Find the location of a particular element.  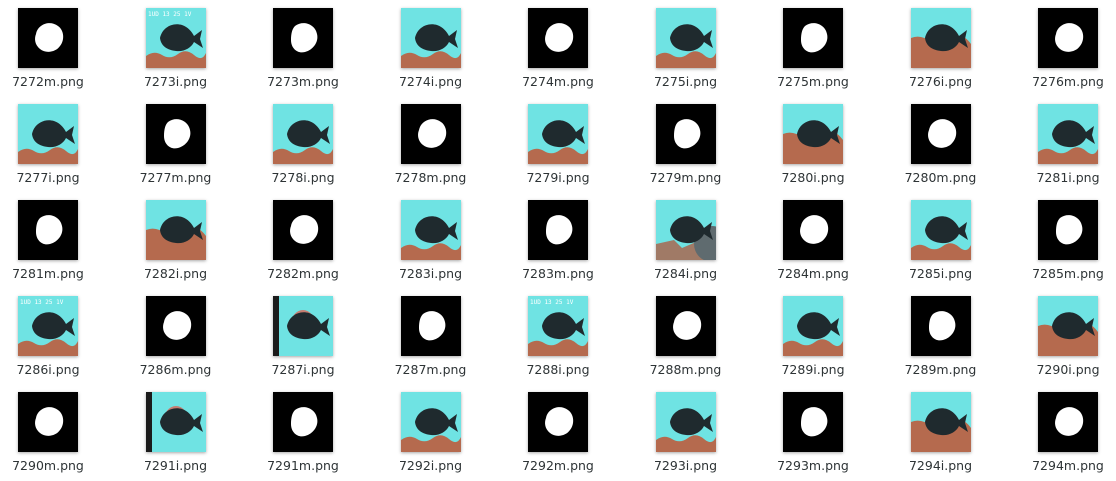

file-item: 1UD 13 25 1V 7273i.png is located at coordinates (176, 48).